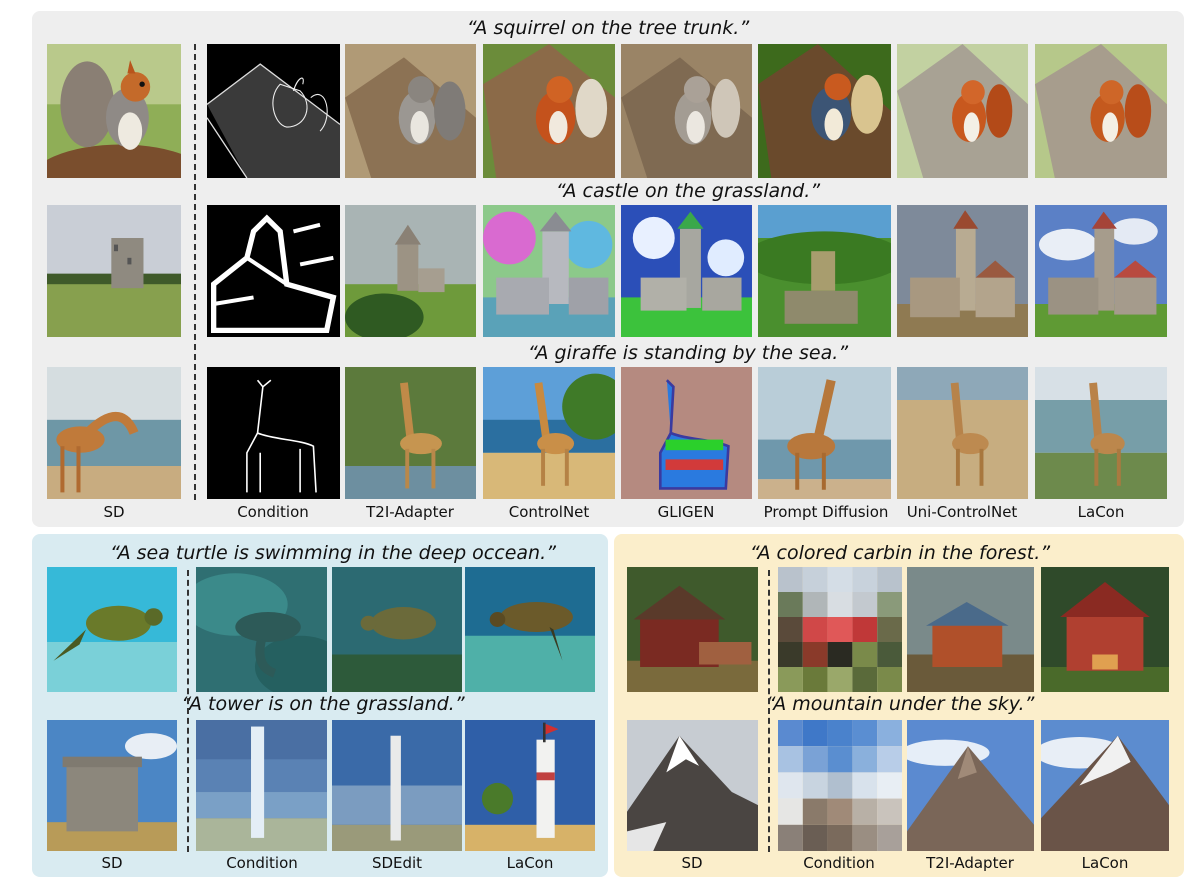 Image resolution: width=1196 pixels, height=890 pixels. What do you see at coordinates (188, 711) in the screenshot?
I see `divider-dashed-bottom-left` at bounding box center [188, 711].